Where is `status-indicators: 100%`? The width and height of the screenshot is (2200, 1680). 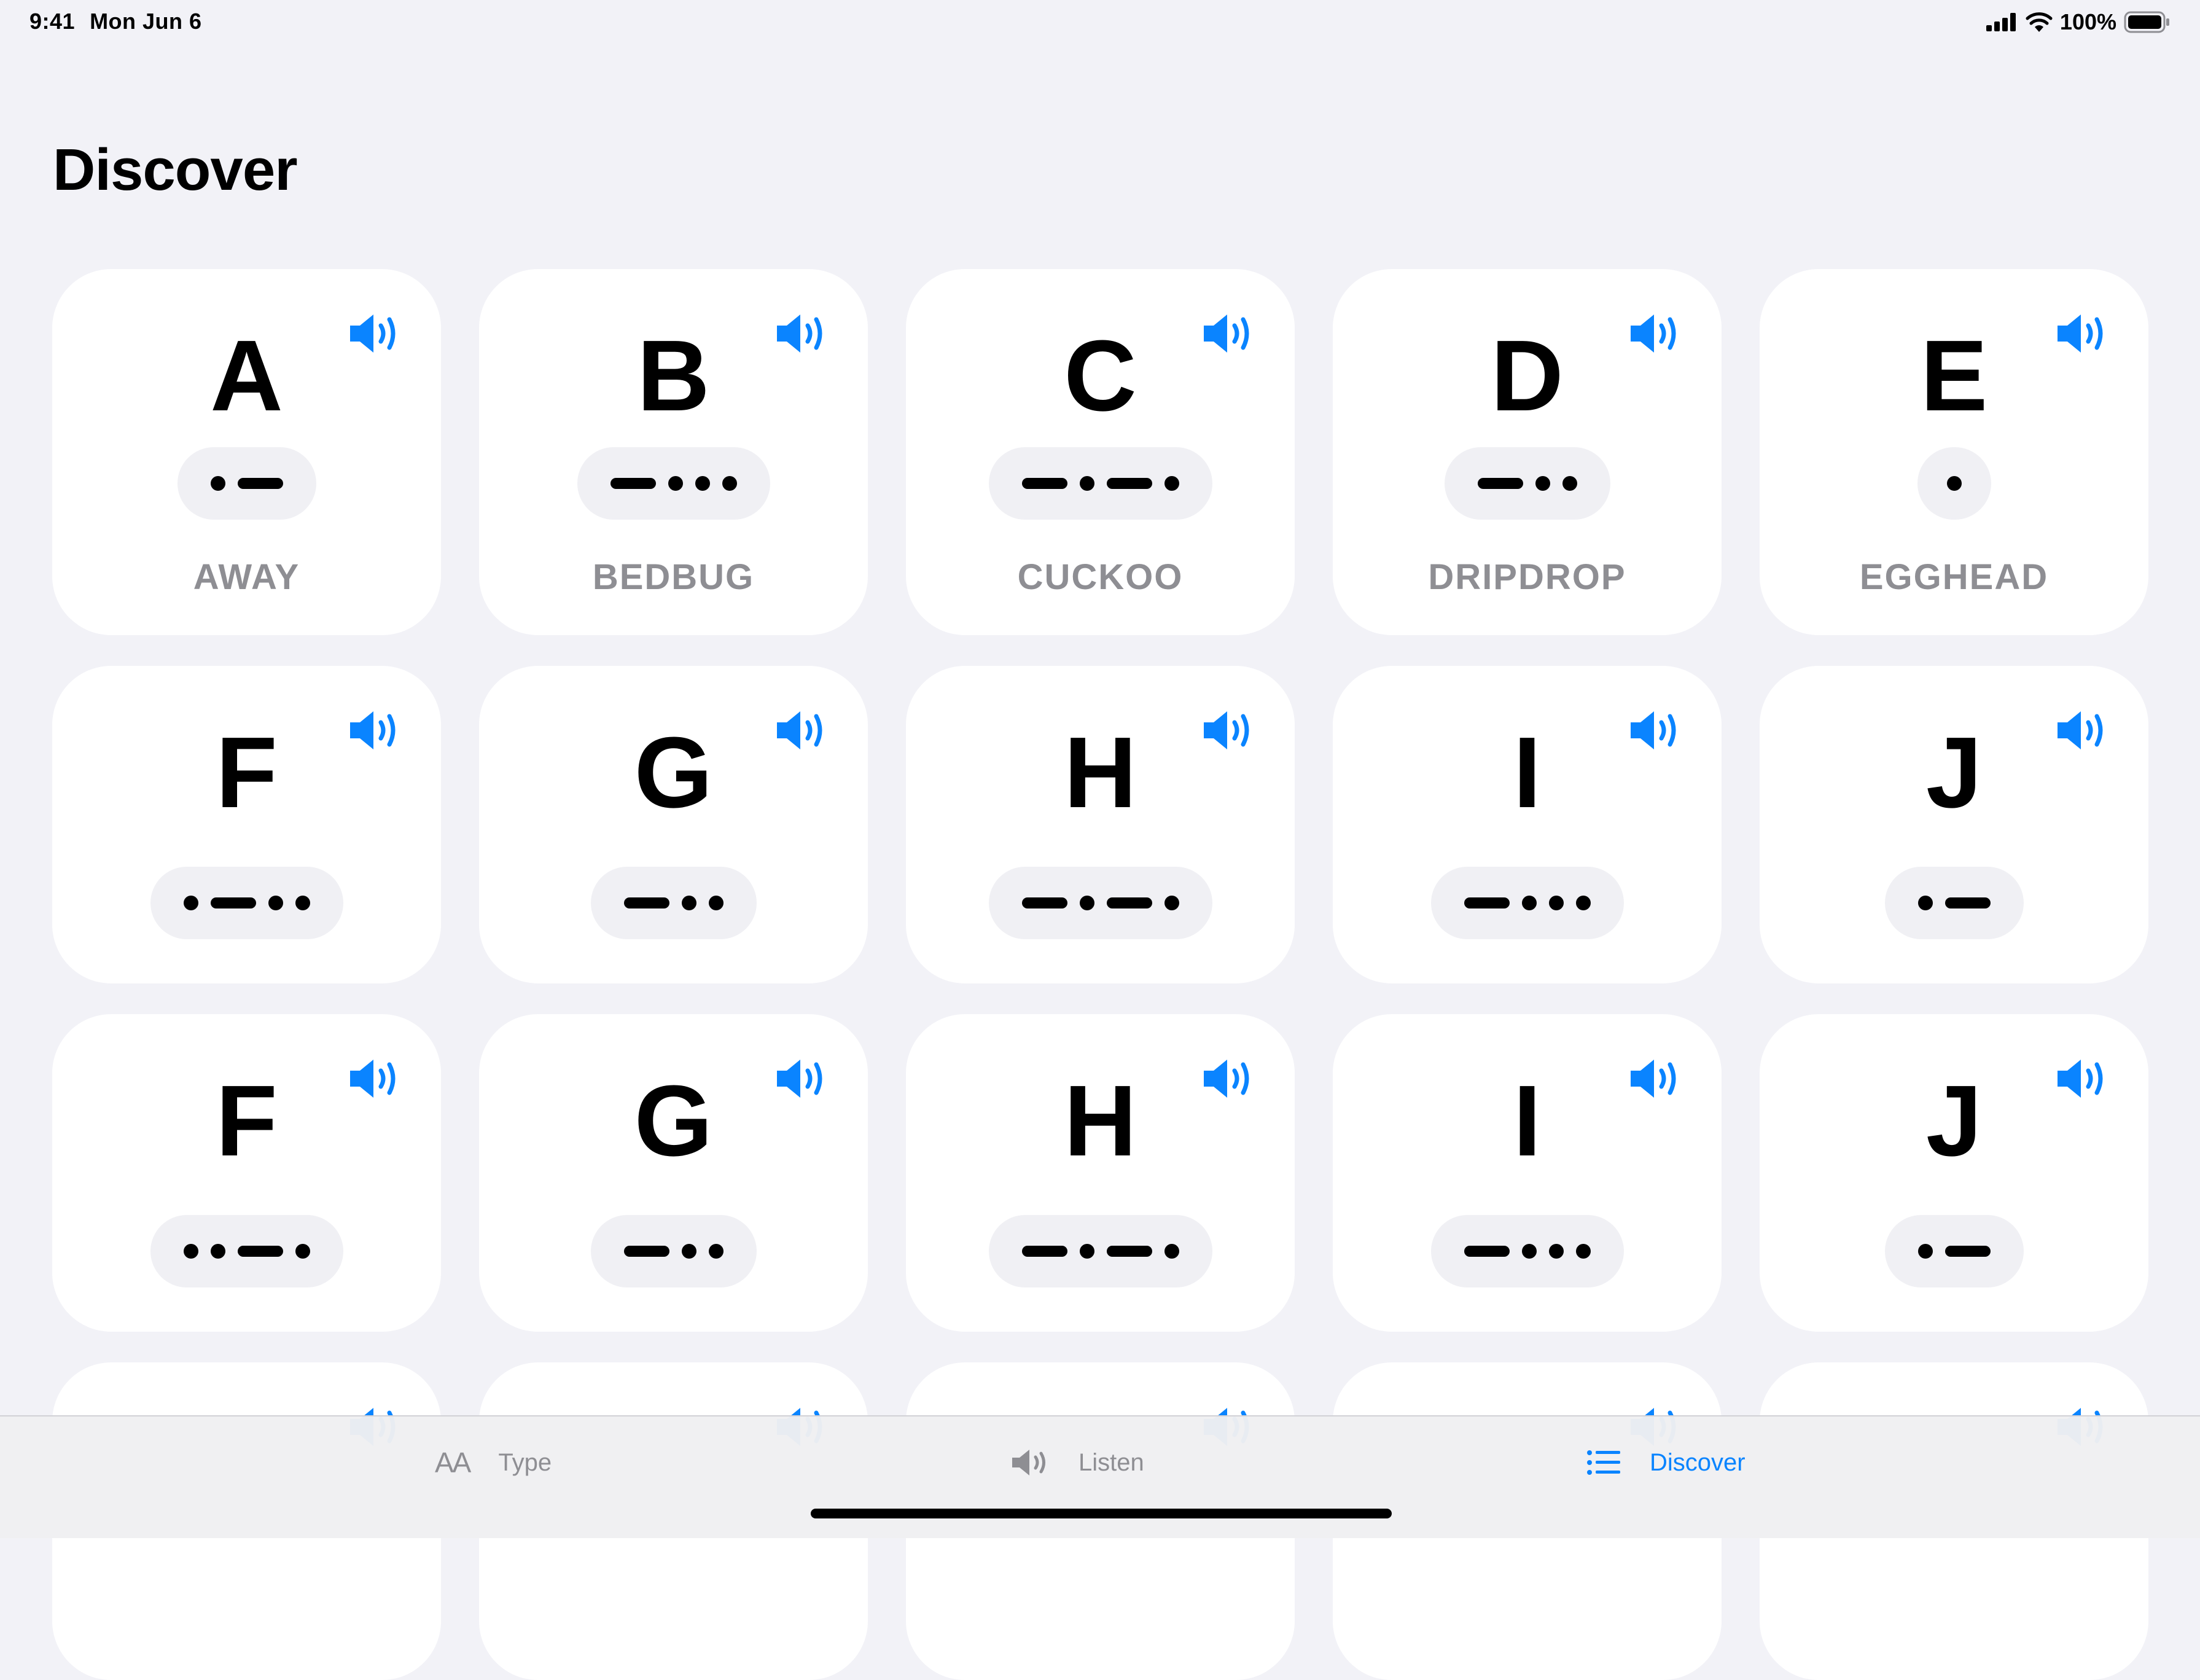
status-indicators: 100% is located at coordinates (2078, 22).